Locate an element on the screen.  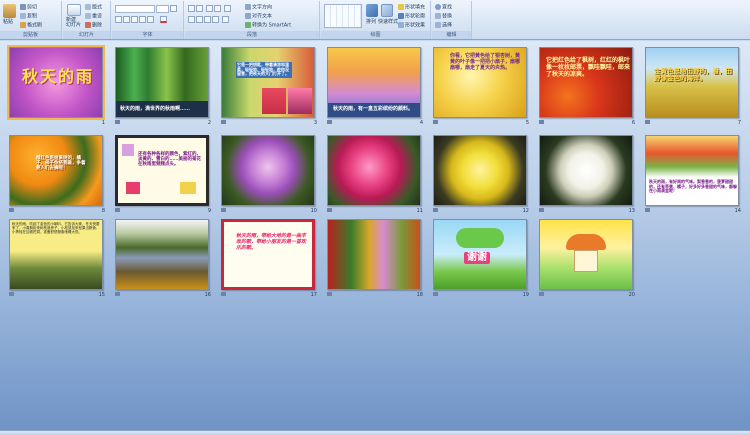
slide-thumbnail-9: 还有各种各样的颜色，紫红的、淡黄的、雪白的……美丽的菊花在秋雨里频频点头。 is located at coordinates (162, 170).